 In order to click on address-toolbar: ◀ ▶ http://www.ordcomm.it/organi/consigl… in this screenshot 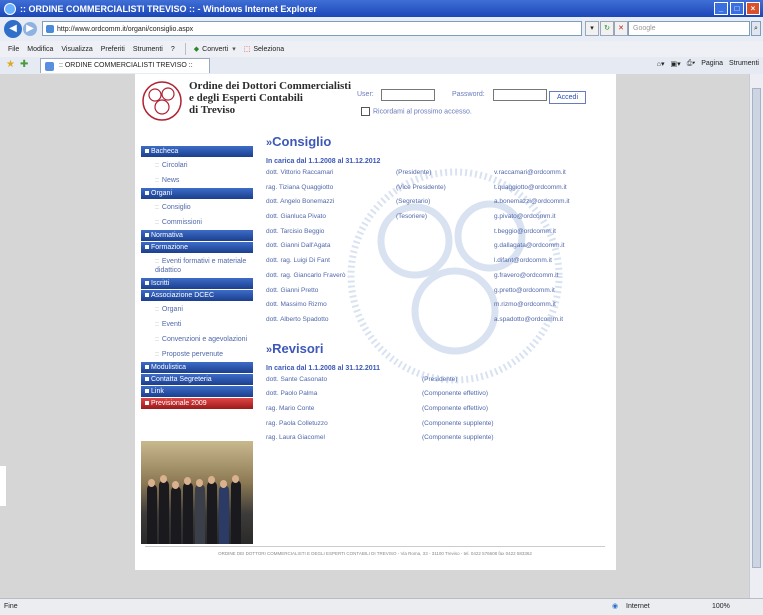, I will do `click(381, 29)`.